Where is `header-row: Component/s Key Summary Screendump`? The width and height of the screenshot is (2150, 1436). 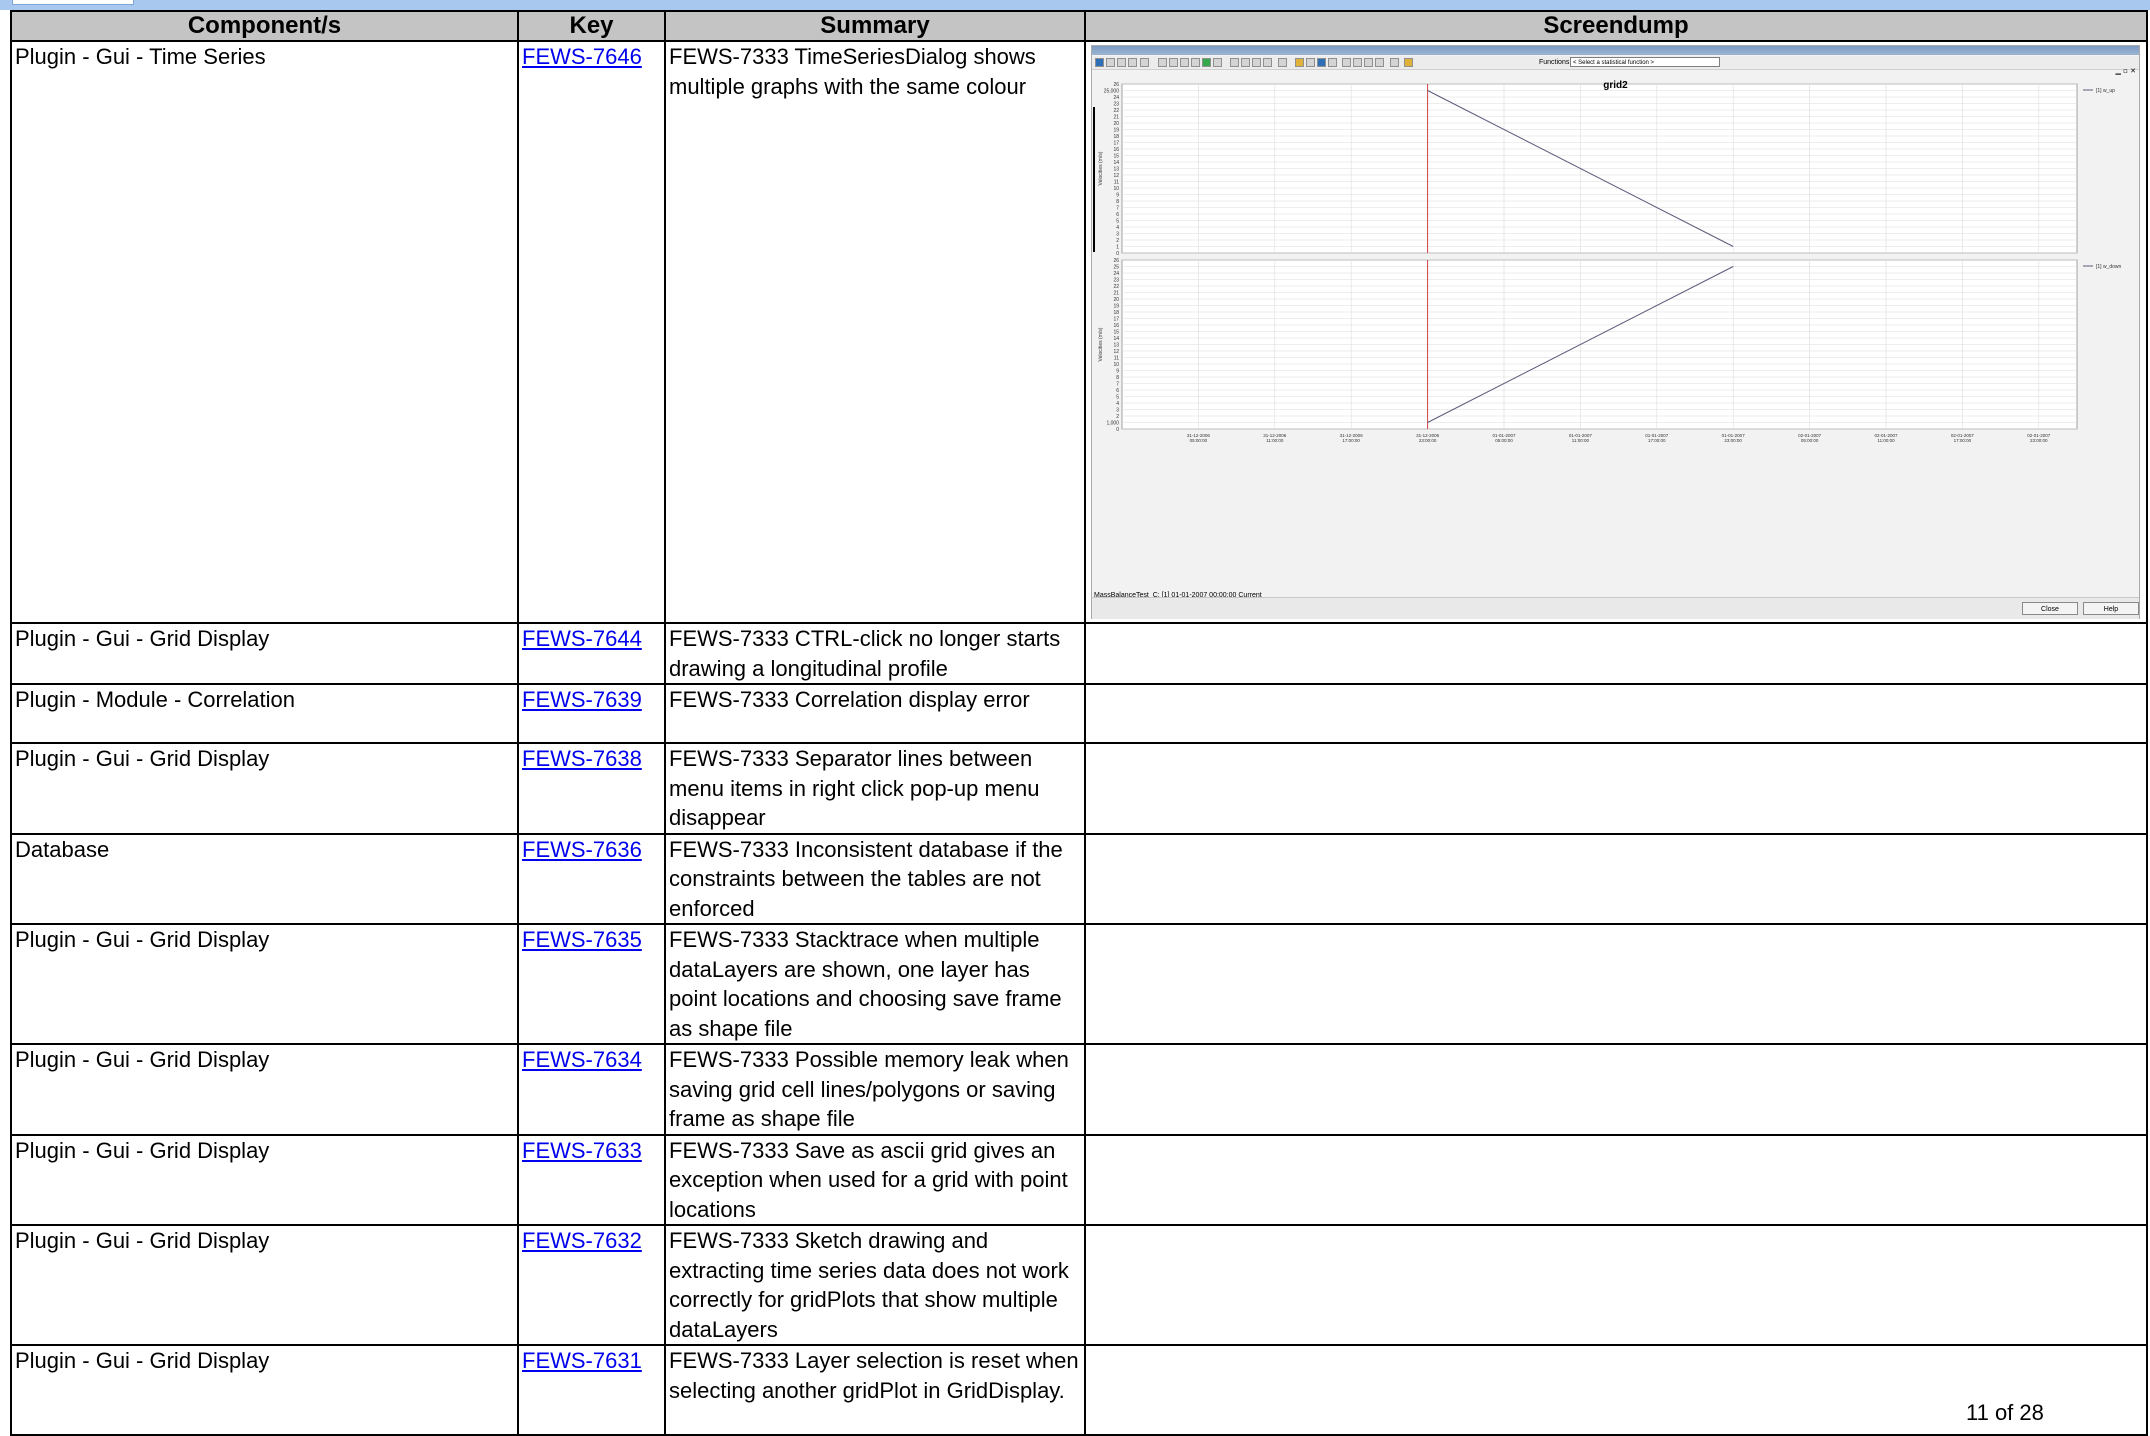 header-row: Component/s Key Summary Screendump is located at coordinates (1079, 26).